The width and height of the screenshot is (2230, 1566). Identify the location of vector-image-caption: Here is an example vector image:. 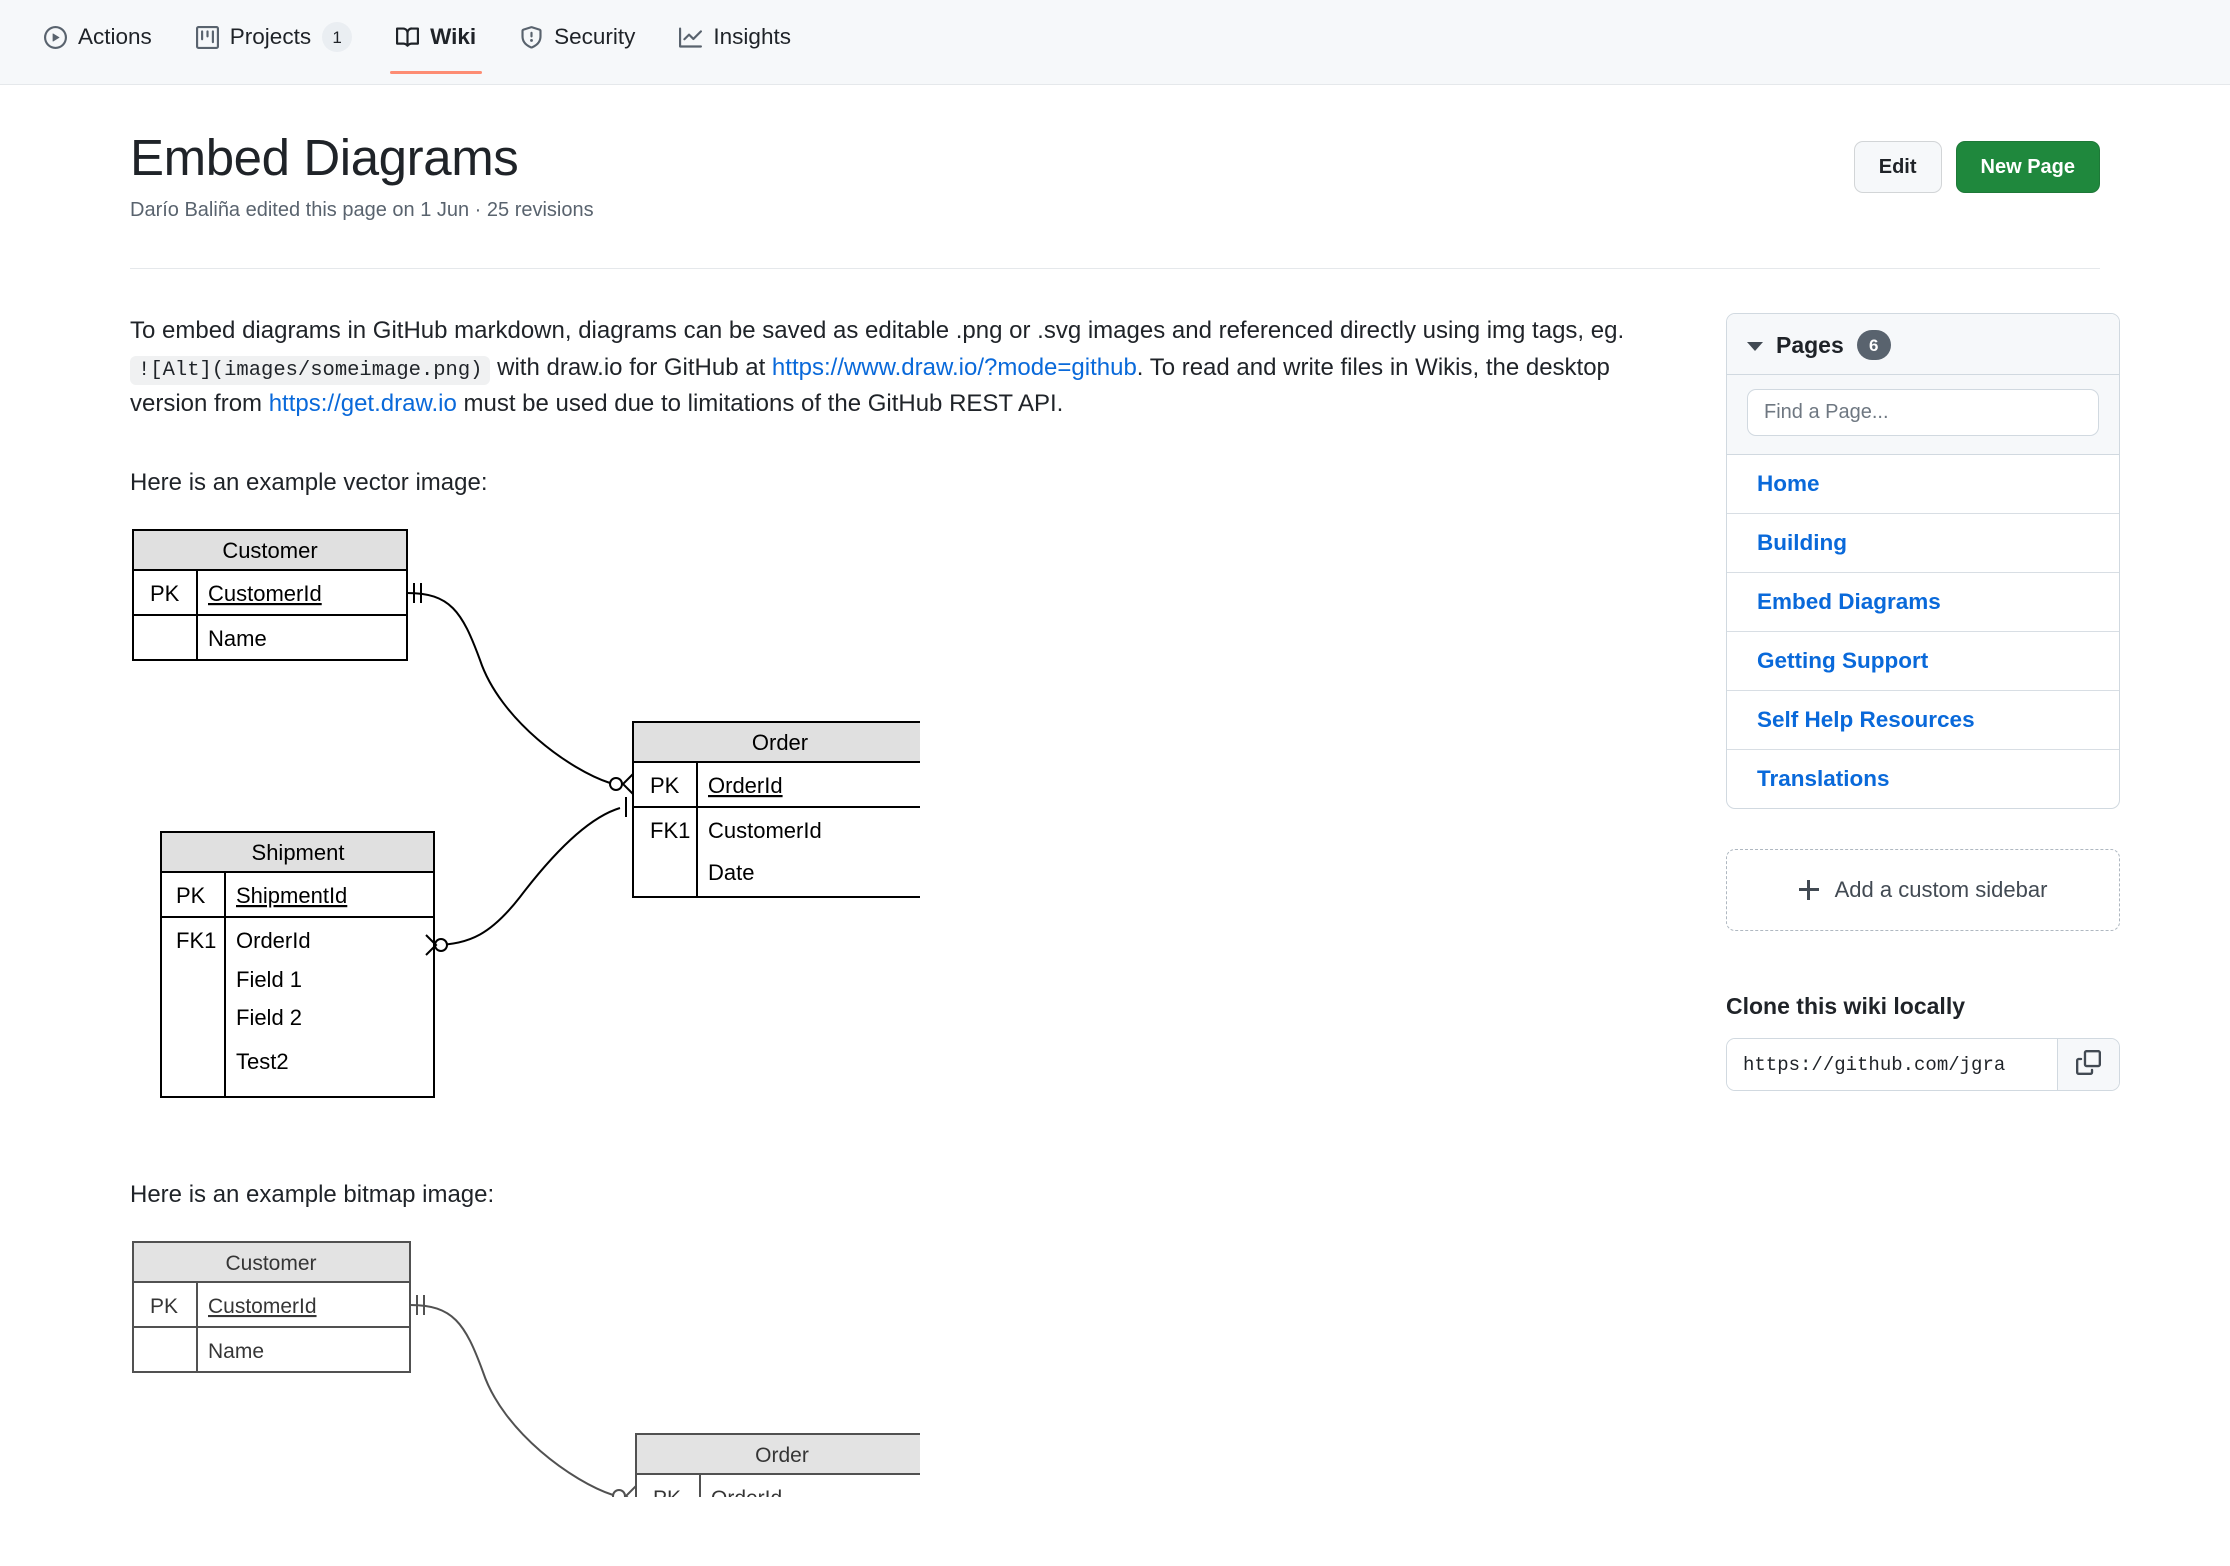
(309, 482).